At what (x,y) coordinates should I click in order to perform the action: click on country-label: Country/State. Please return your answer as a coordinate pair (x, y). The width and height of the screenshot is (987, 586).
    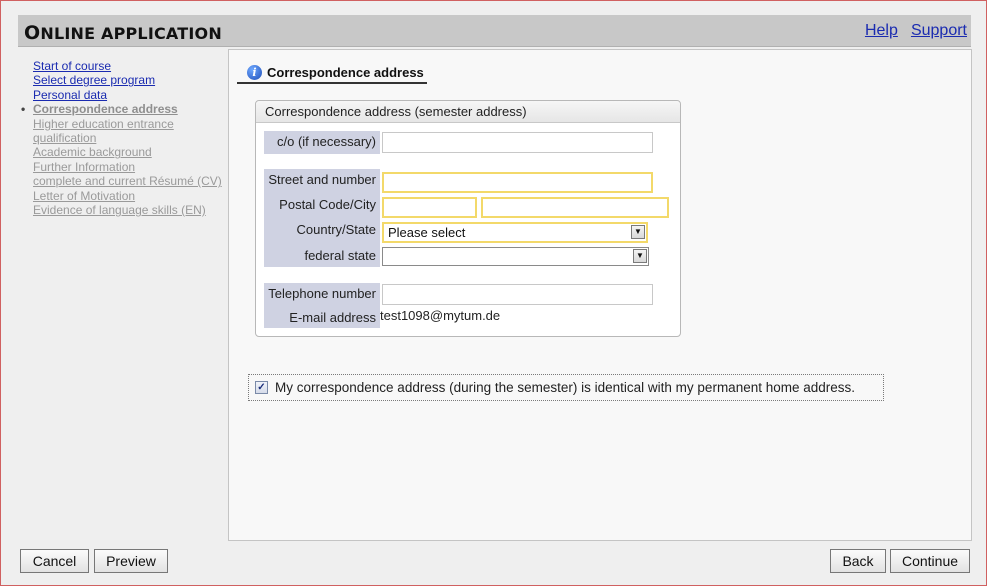
    Looking at the image, I should click on (336, 229).